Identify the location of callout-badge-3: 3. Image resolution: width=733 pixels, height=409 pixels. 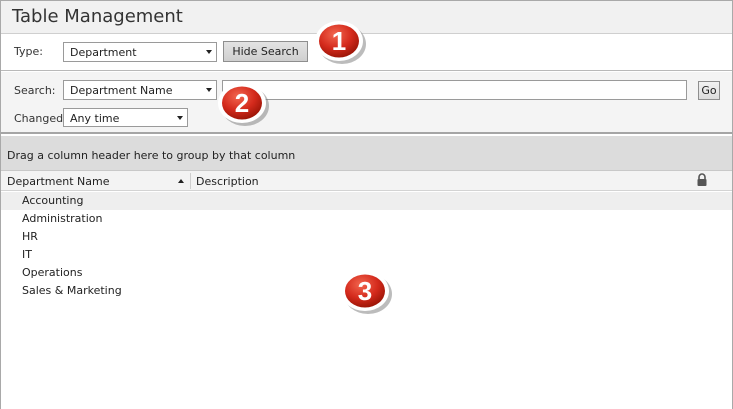
(366, 292).